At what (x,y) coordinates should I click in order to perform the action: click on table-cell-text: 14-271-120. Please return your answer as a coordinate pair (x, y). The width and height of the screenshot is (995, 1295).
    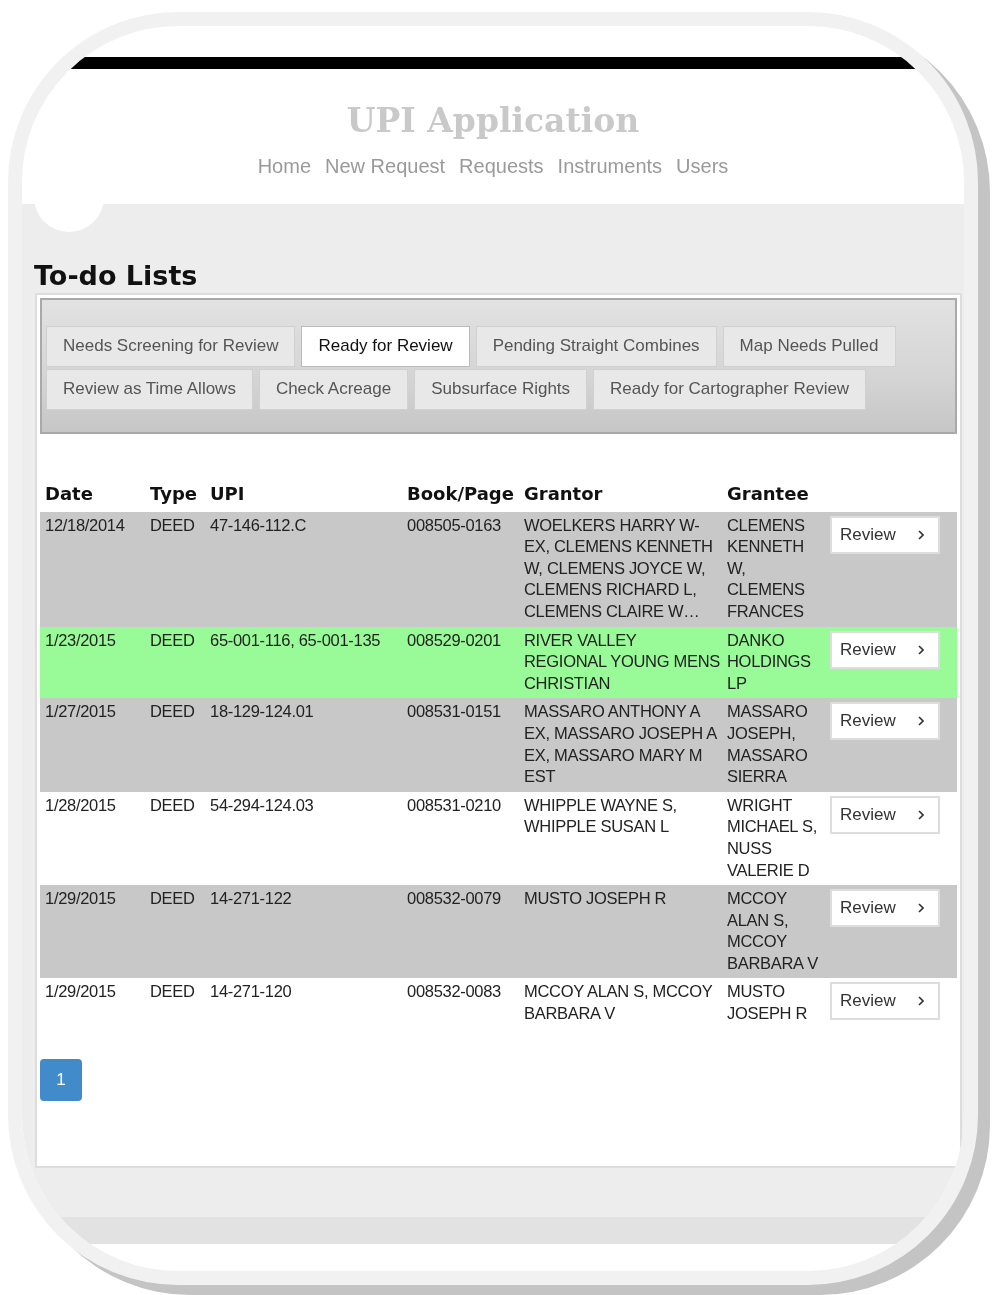
    Looking at the image, I should click on (251, 992).